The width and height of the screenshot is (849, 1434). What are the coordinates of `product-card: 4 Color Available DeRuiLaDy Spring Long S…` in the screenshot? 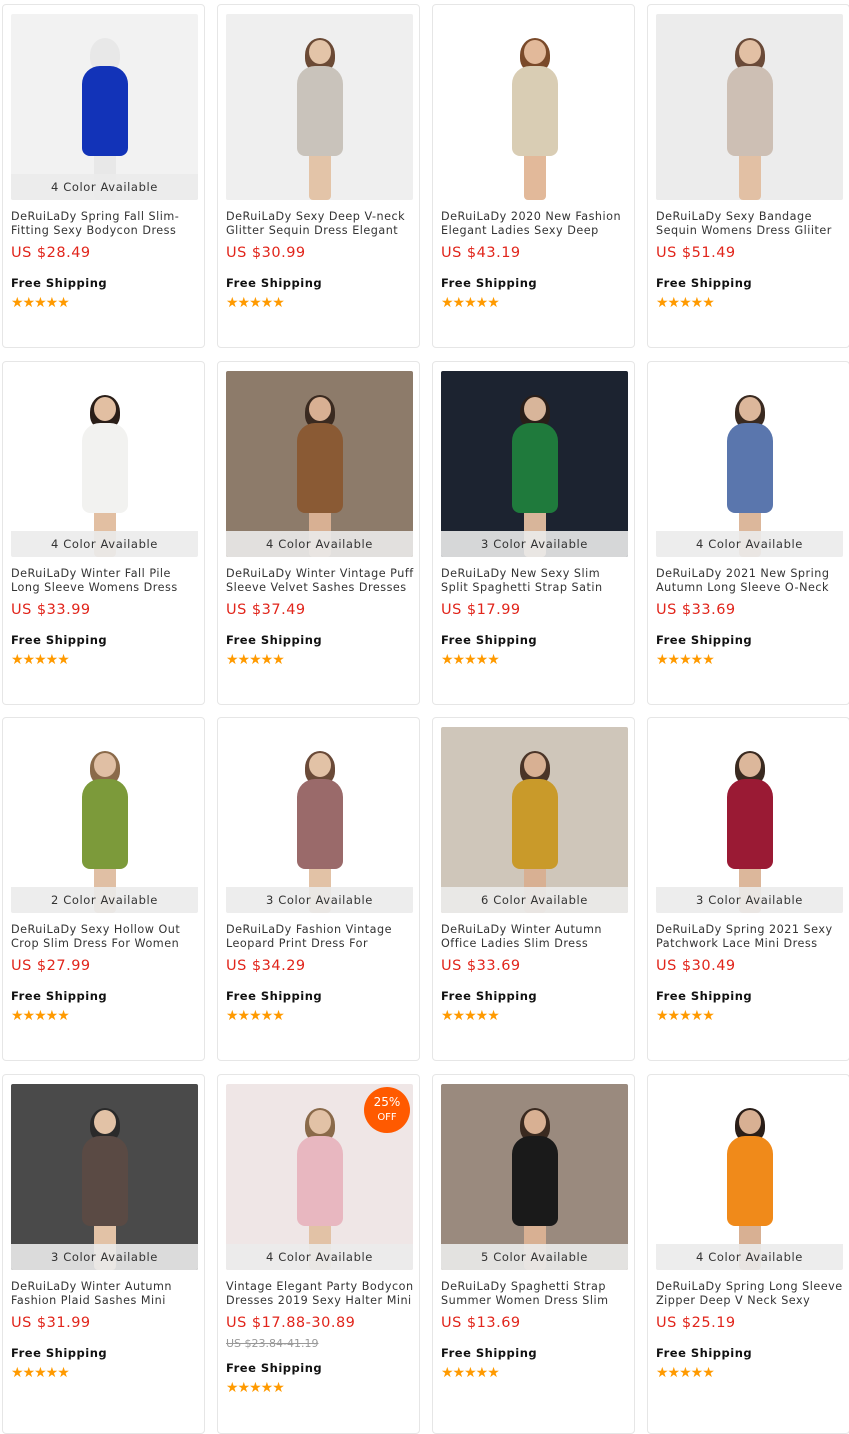 It's located at (748, 1254).